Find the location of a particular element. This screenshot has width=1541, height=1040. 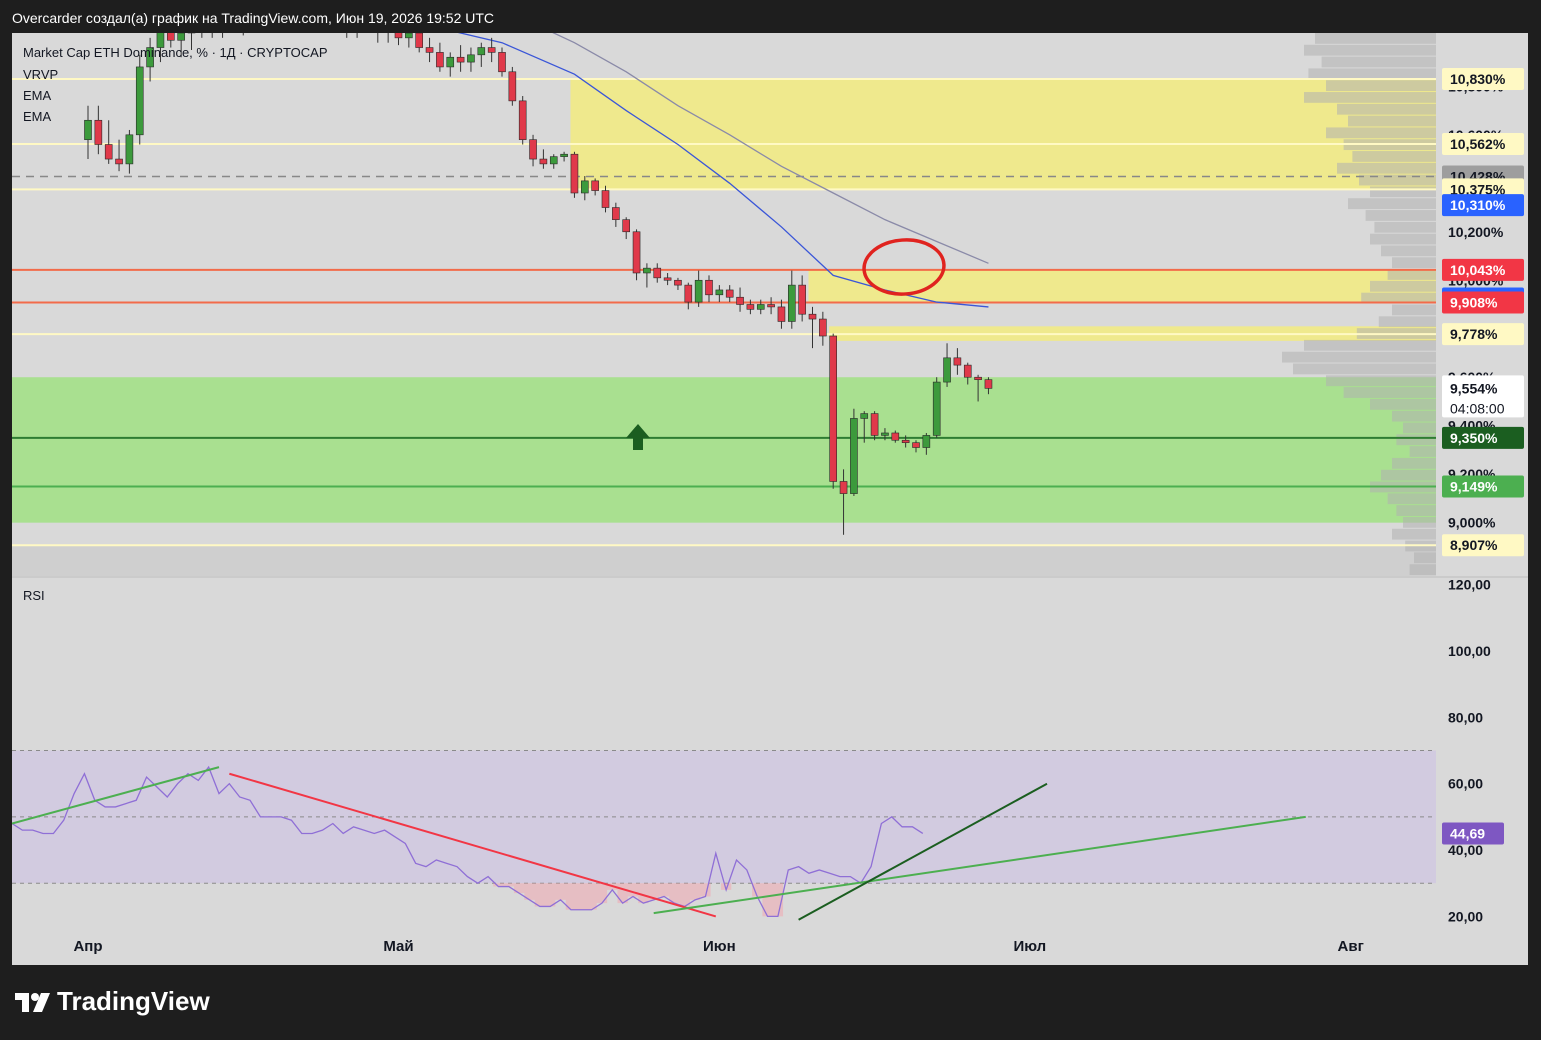

rsi-axis-tick: 60,00 is located at coordinates (1465, 784).